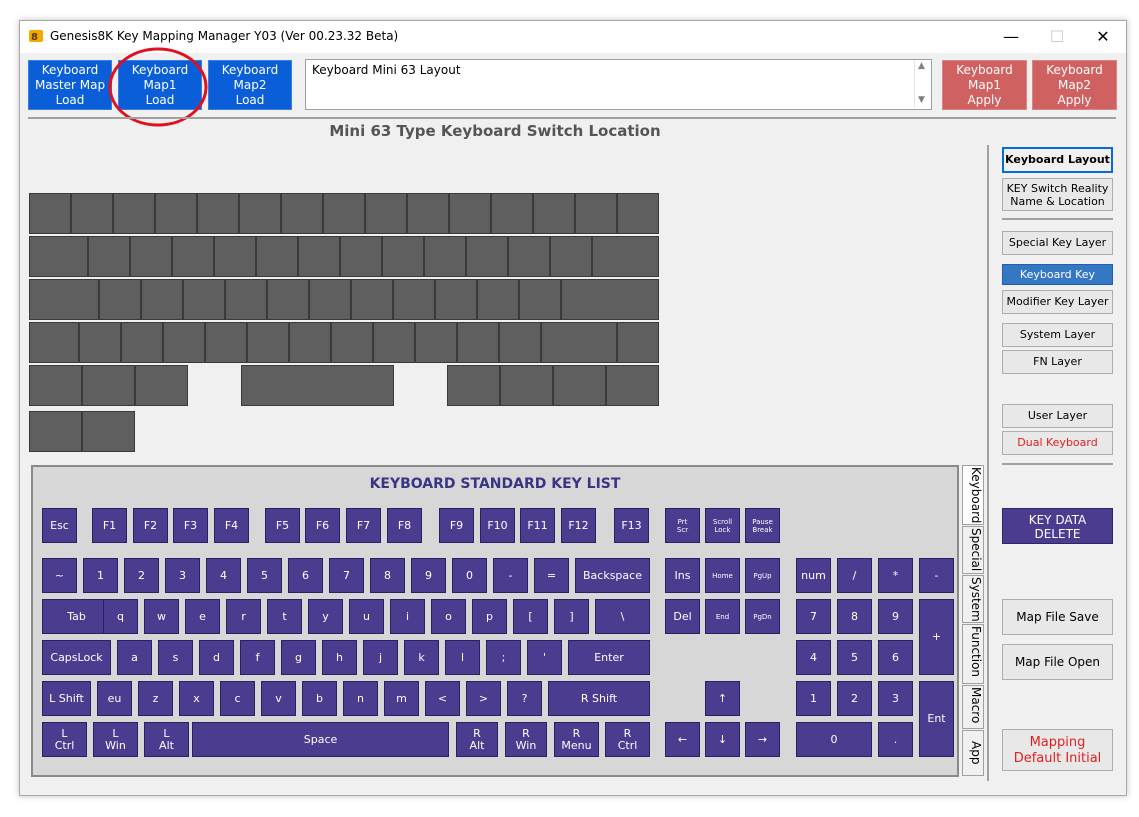 This screenshot has width=1139, height=817. Describe the element at coordinates (298, 657) in the screenshot. I see `key-g: g` at that location.